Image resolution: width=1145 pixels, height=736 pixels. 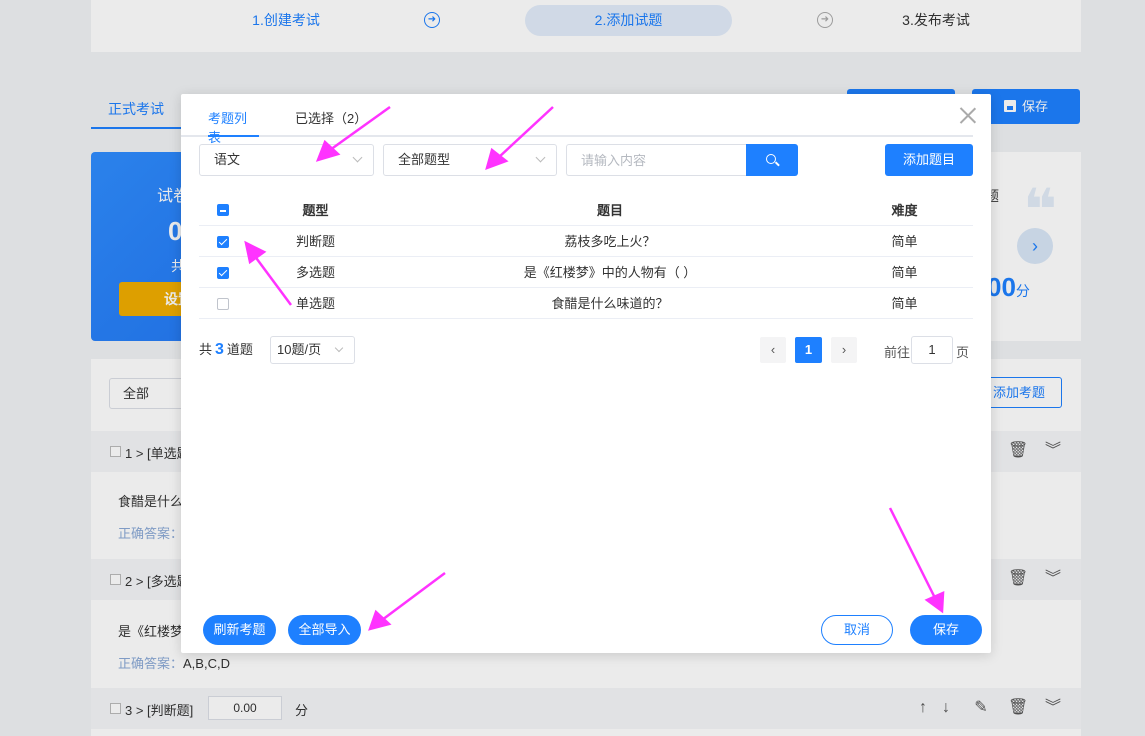 What do you see at coordinates (223, 210) in the screenshot?
I see `select-all-checkbox` at bounding box center [223, 210].